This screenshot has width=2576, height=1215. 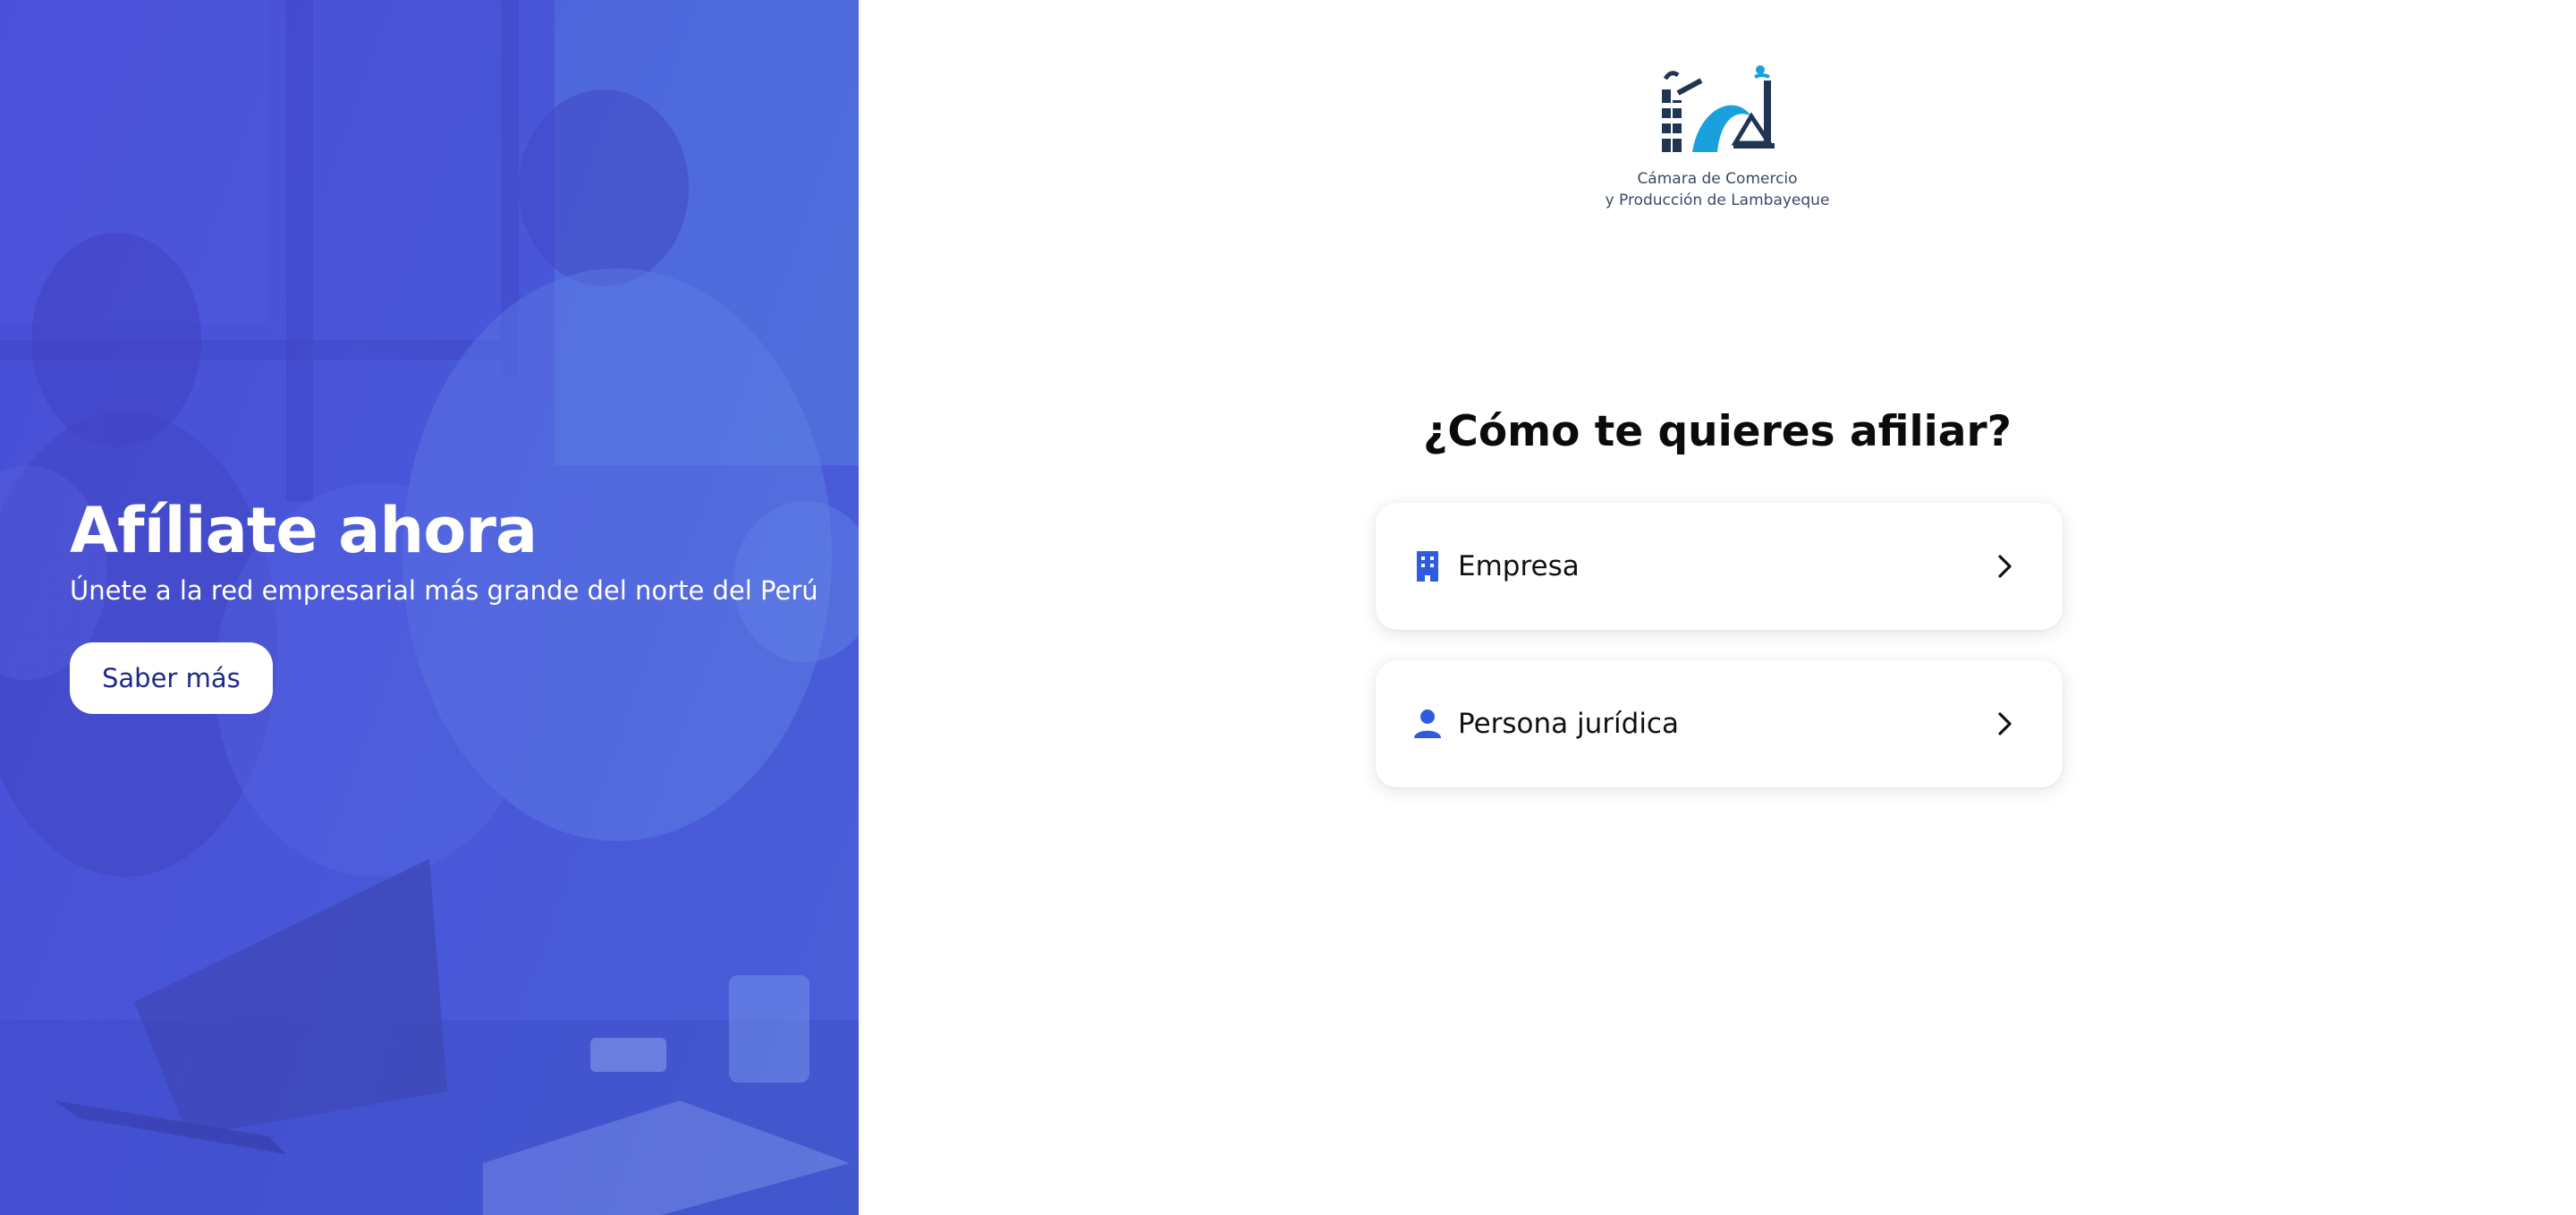 I want to click on hero-title: Afíliate ahora, so click(x=304, y=531).